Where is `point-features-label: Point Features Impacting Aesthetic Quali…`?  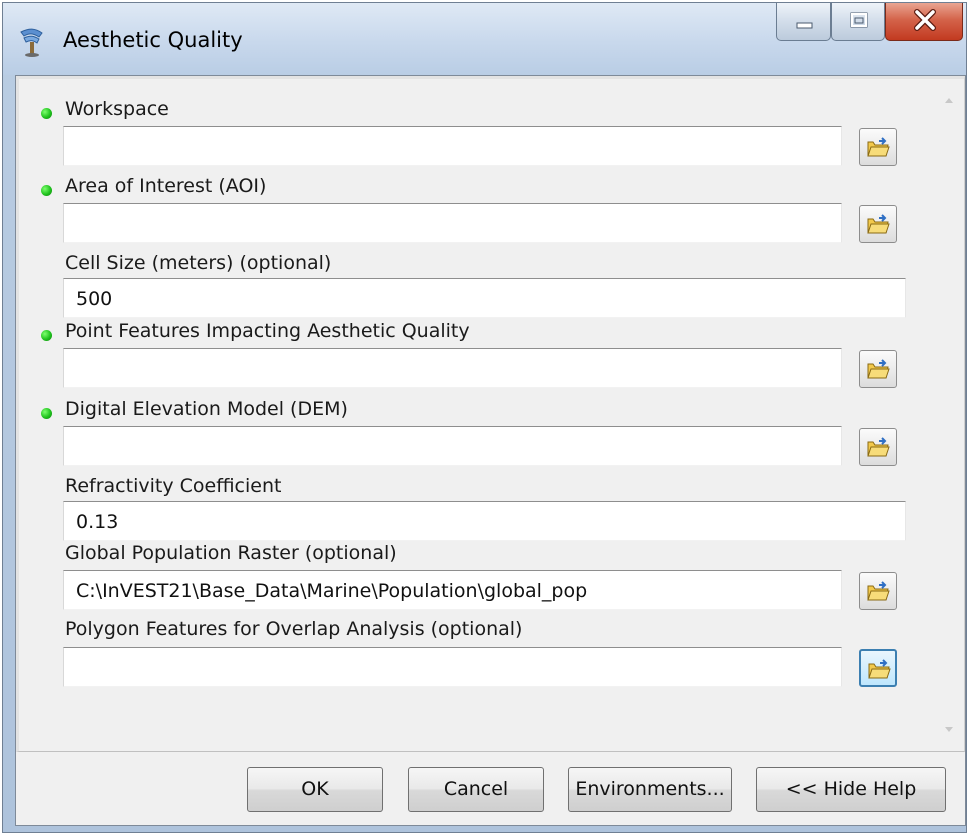 point-features-label: Point Features Impacting Aesthetic Quali… is located at coordinates (267, 331).